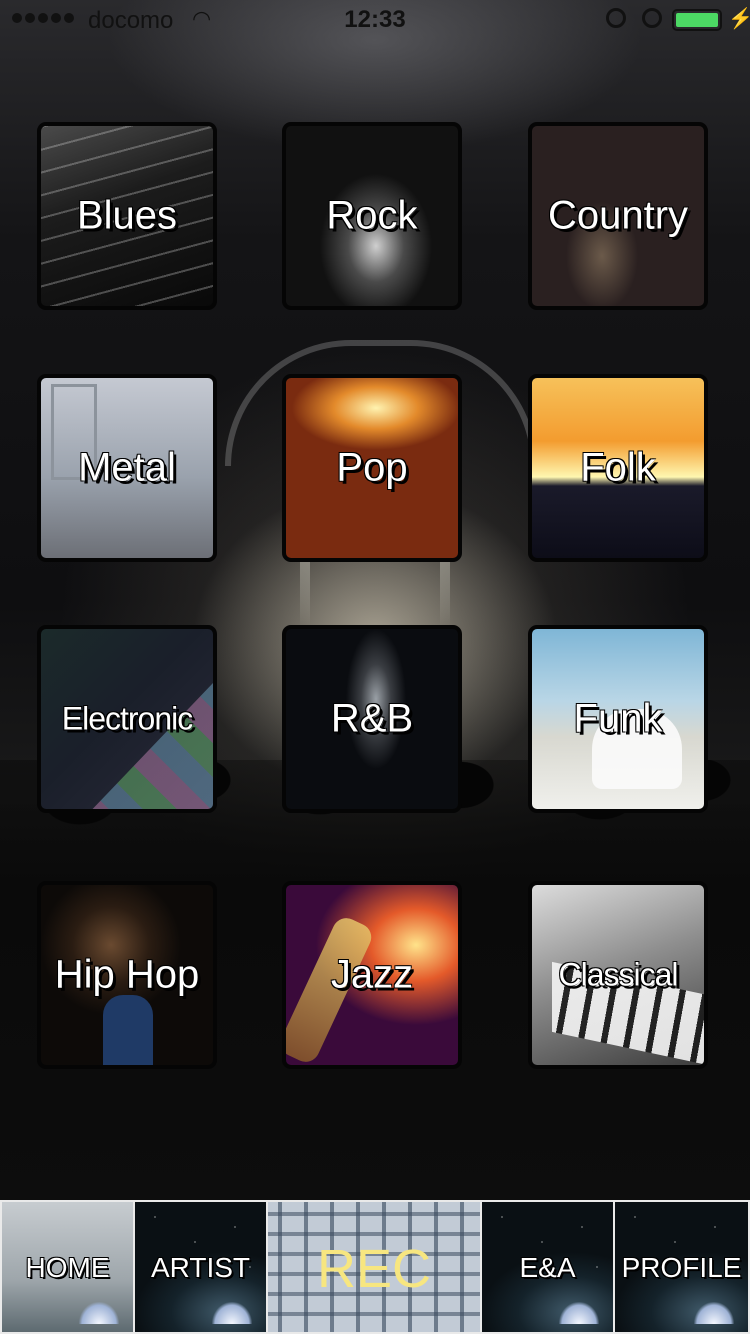 The height and width of the screenshot is (1334, 750). I want to click on genre-label: Country, so click(618, 215).